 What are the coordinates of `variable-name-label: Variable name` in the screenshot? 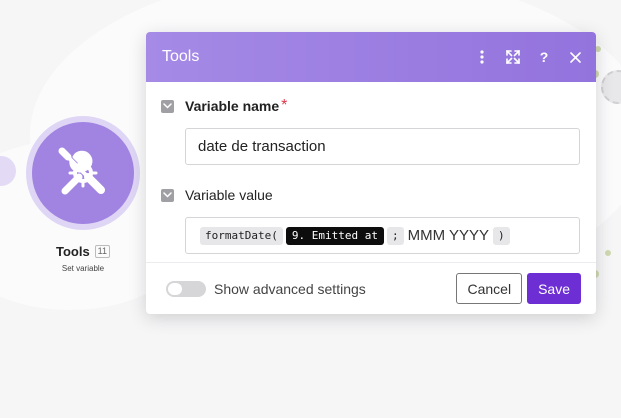 It's located at (232, 106).